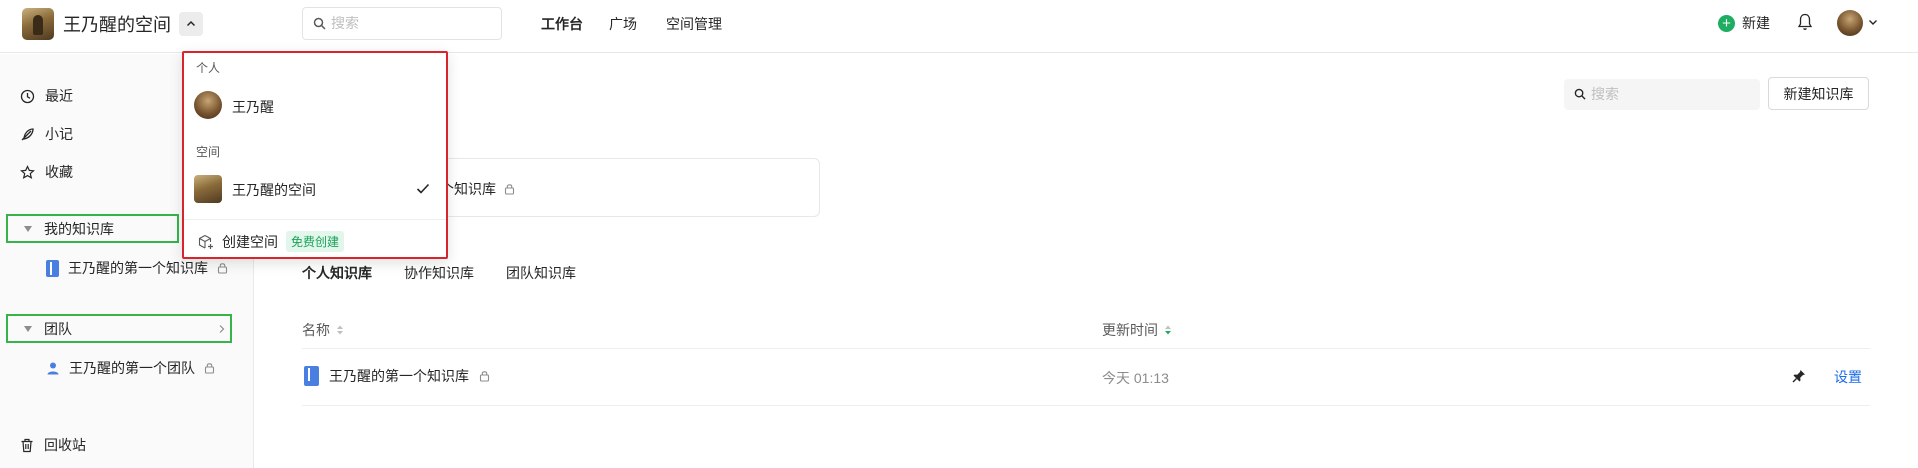 The image size is (1918, 468). What do you see at coordinates (53, 368) in the screenshot?
I see `user-icon` at bounding box center [53, 368].